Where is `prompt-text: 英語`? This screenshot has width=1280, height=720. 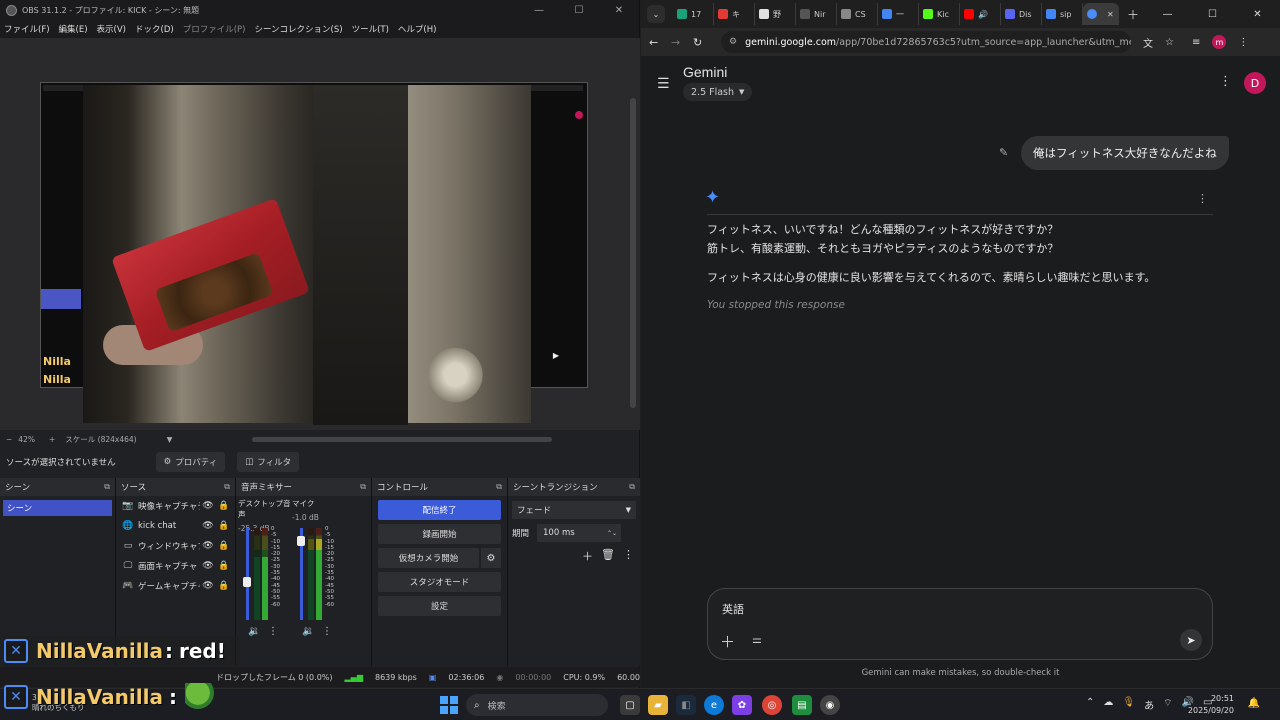 prompt-text: 英語 is located at coordinates (733, 609).